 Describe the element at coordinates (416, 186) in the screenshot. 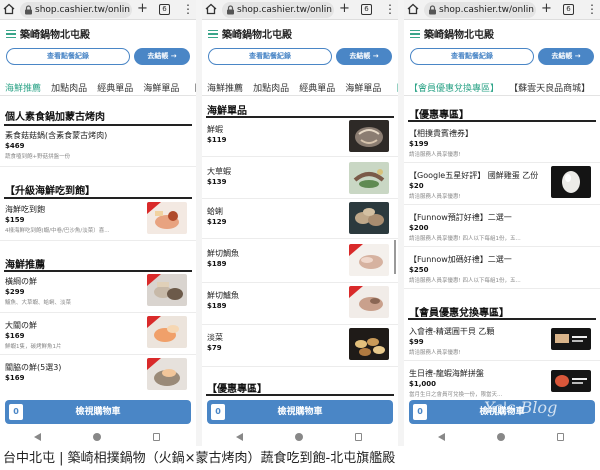

I see `item-price: $20` at that location.